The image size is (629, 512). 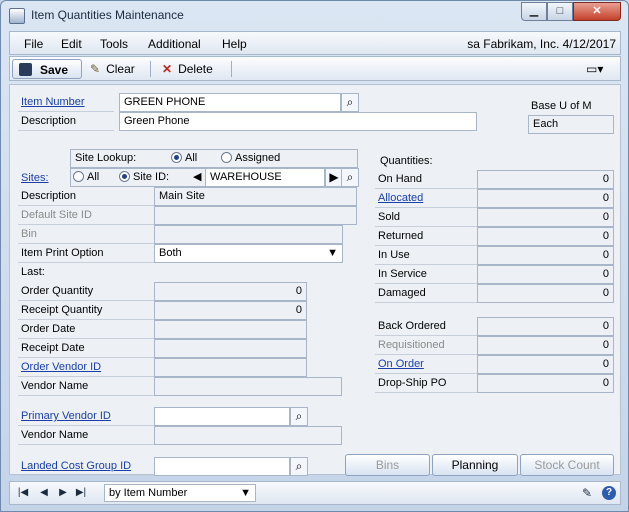 What do you see at coordinates (76, 466) in the screenshot?
I see `landed-cost-label: Landed Cost Group ID` at bounding box center [76, 466].